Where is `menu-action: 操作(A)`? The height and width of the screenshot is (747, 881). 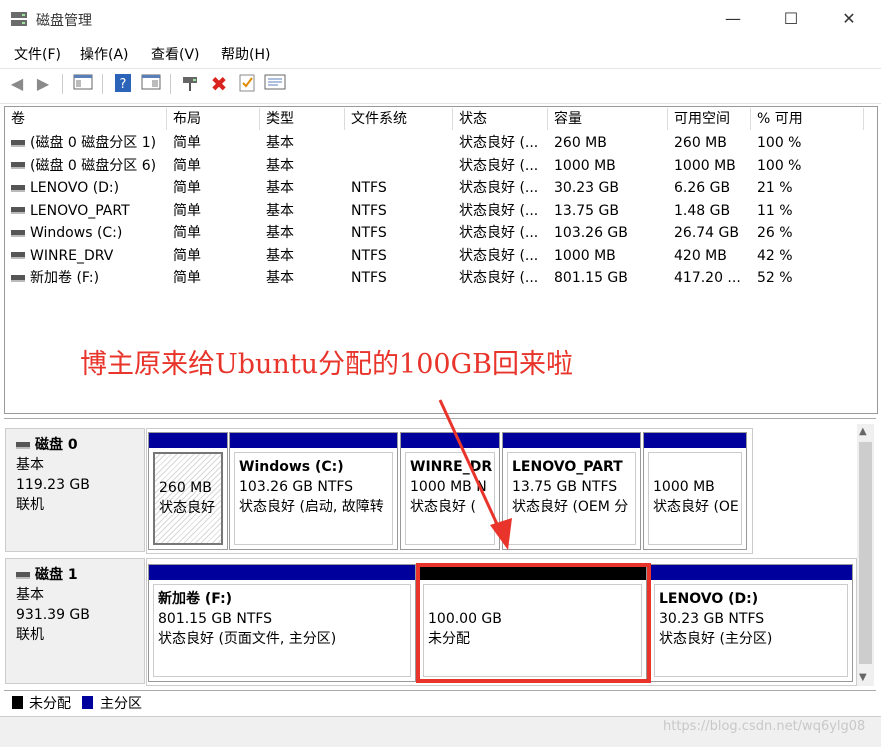
menu-action: 操作(A) is located at coordinates (104, 54).